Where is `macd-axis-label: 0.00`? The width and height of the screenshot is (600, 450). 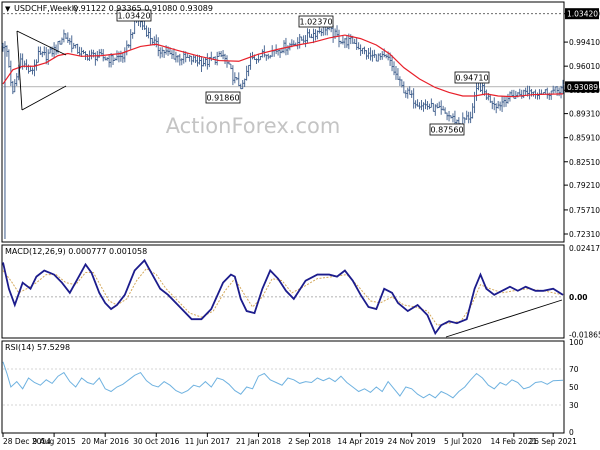
macd-axis-label: 0.00 is located at coordinates (578, 297).